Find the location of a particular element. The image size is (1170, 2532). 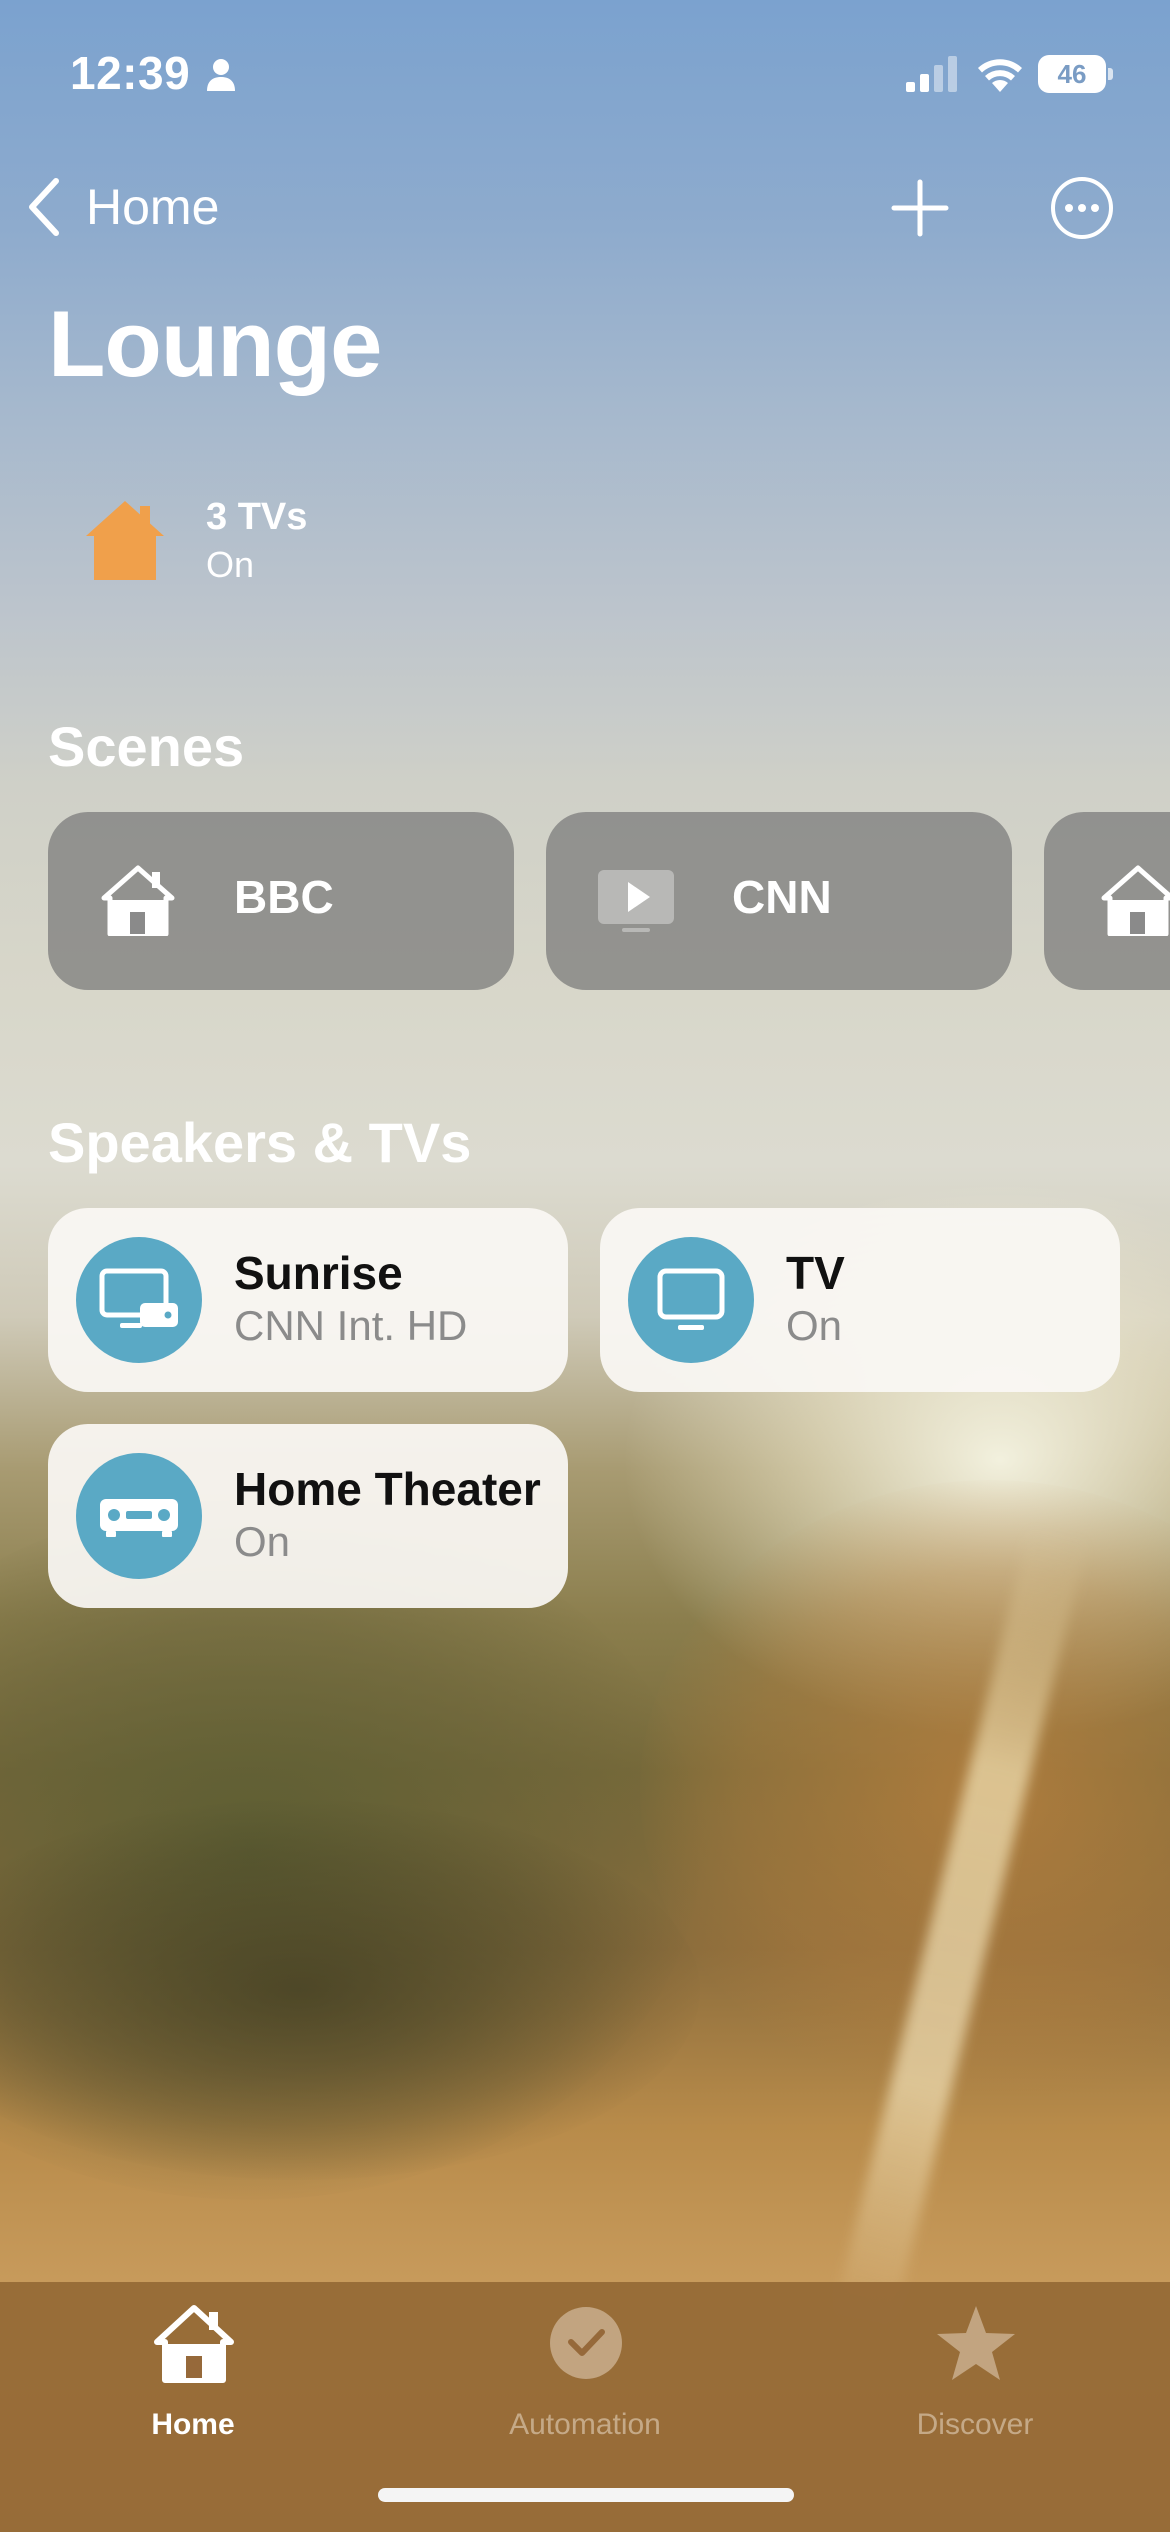

back-button: Home is located at coordinates (122, 207).